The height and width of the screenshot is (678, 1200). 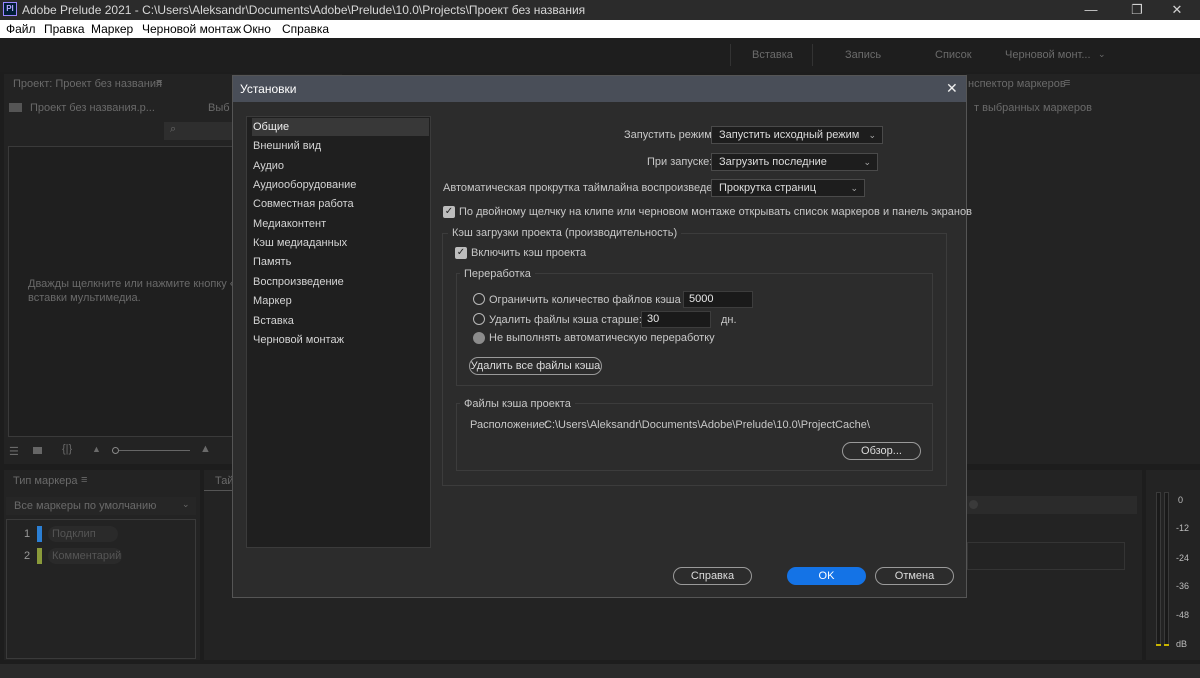 I want to click on startup-mode-value: Запустить исходный режим, so click(x=789, y=135).